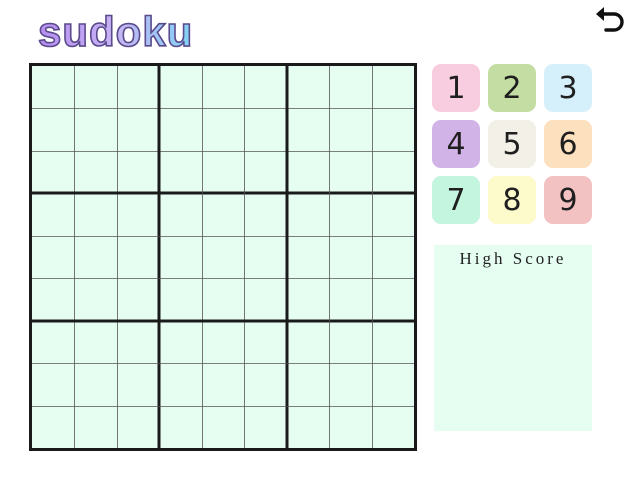 The height and width of the screenshot is (480, 640). Describe the element at coordinates (512, 88) in the screenshot. I see `number-button-2: 2` at that location.